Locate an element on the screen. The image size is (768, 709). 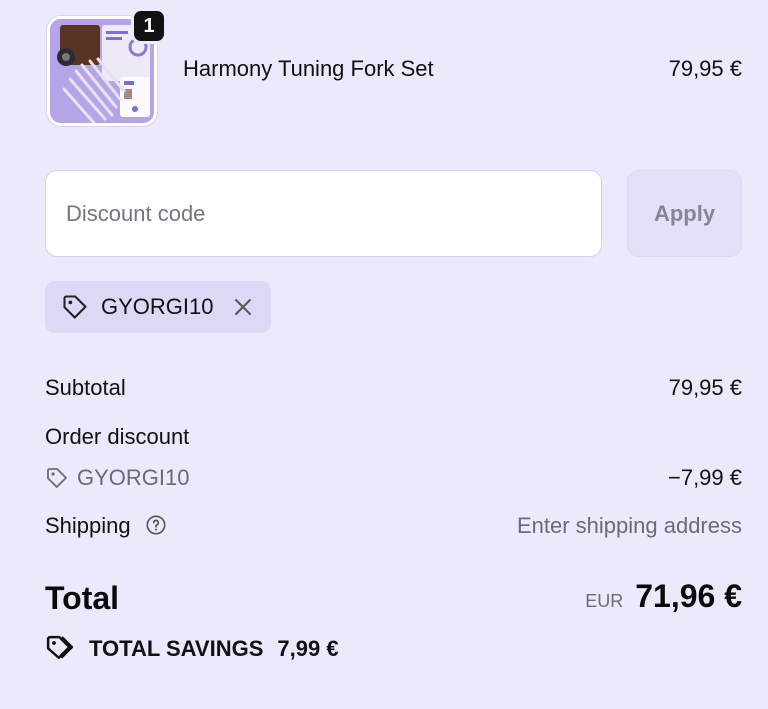
discount-code-input is located at coordinates (323, 213).